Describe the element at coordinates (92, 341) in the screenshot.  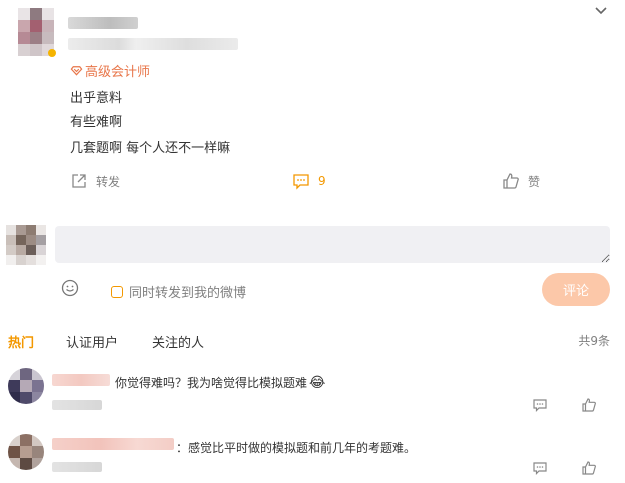
I see `tab-verified-users: 认证用户` at that location.